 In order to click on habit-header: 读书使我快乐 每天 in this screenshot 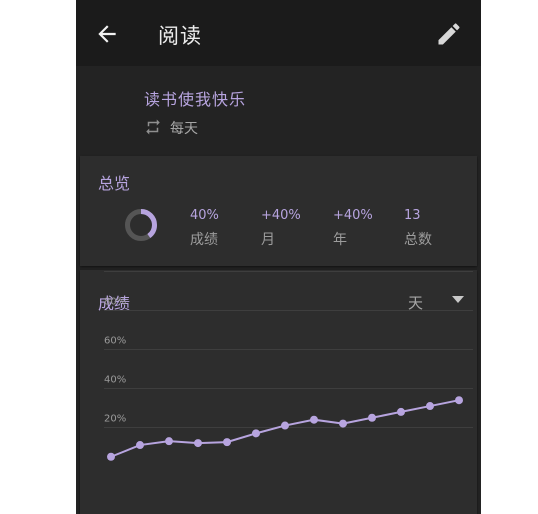, I will do `click(278, 110)`.